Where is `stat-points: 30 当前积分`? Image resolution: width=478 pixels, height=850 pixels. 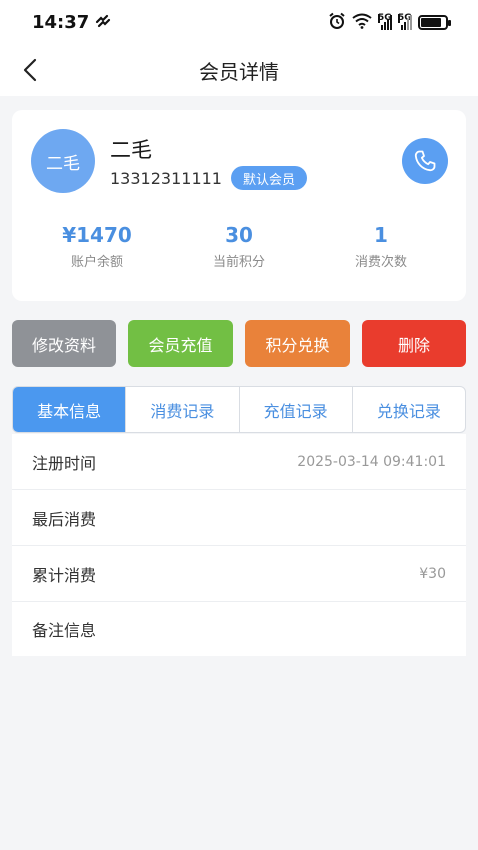
stat-points: 30 当前积分 is located at coordinates (239, 246).